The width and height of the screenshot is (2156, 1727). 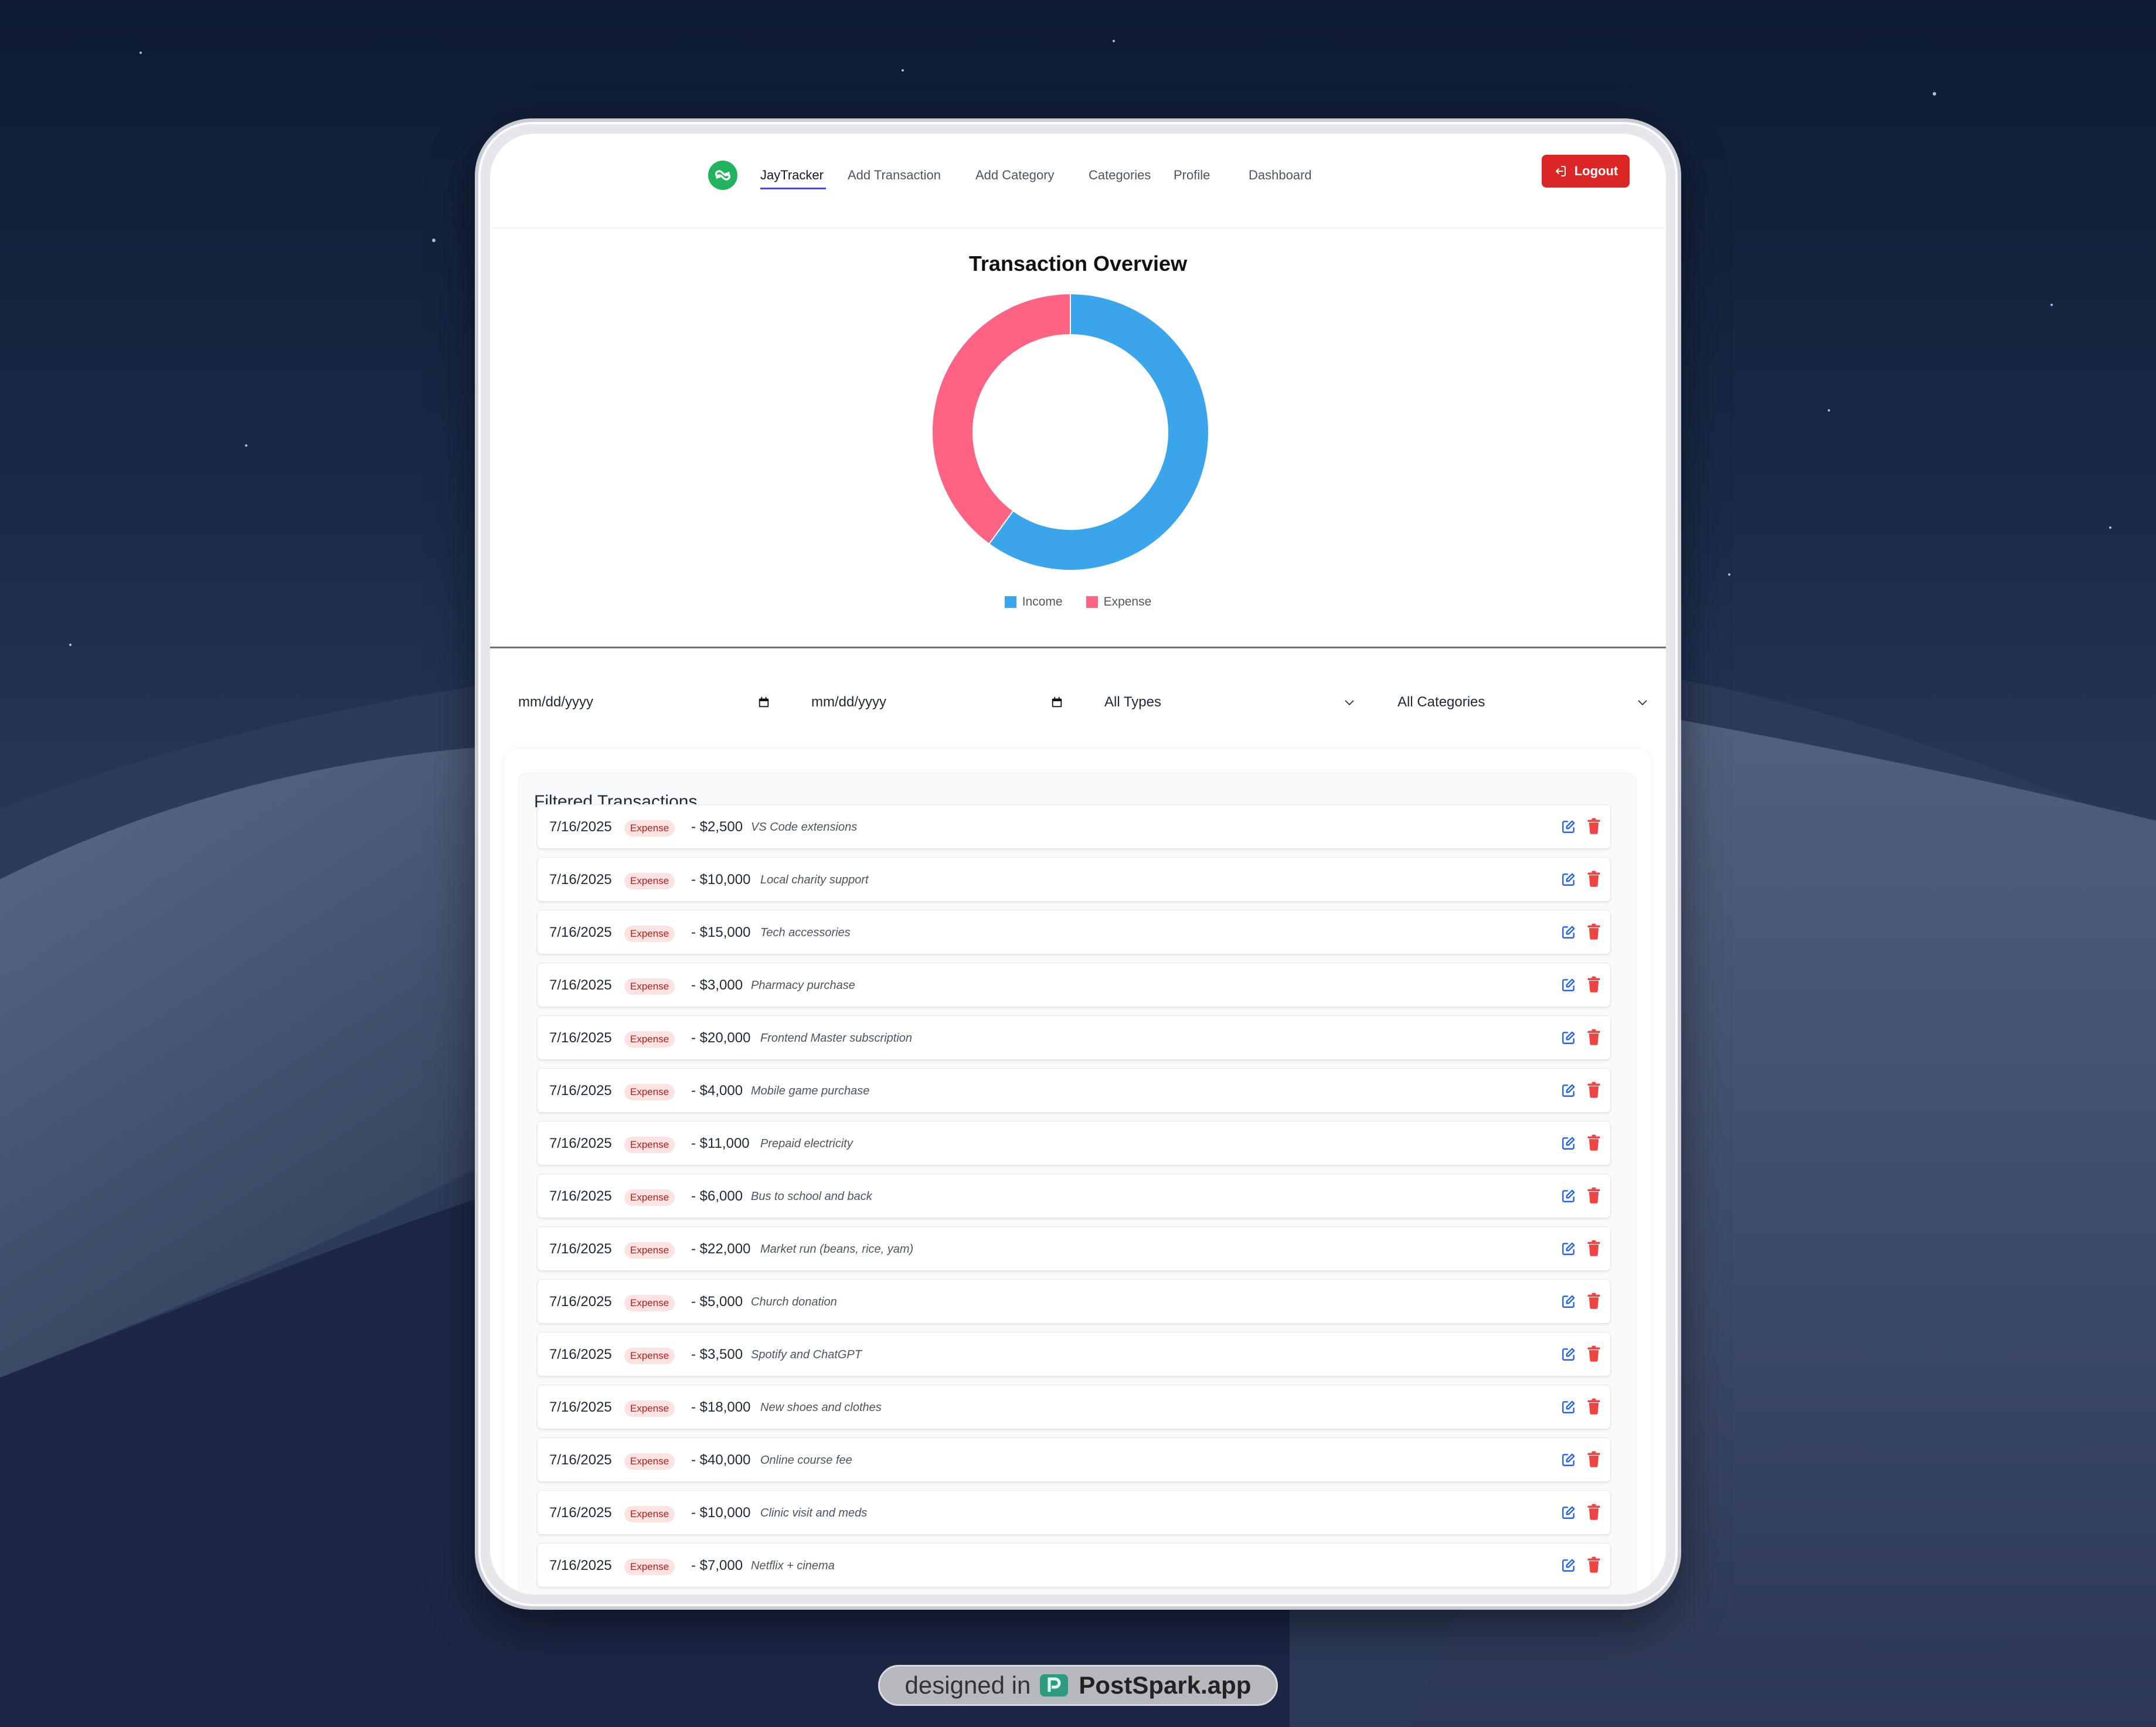 What do you see at coordinates (821, 1407) in the screenshot?
I see `transaction-description: New shoes and clothes` at bounding box center [821, 1407].